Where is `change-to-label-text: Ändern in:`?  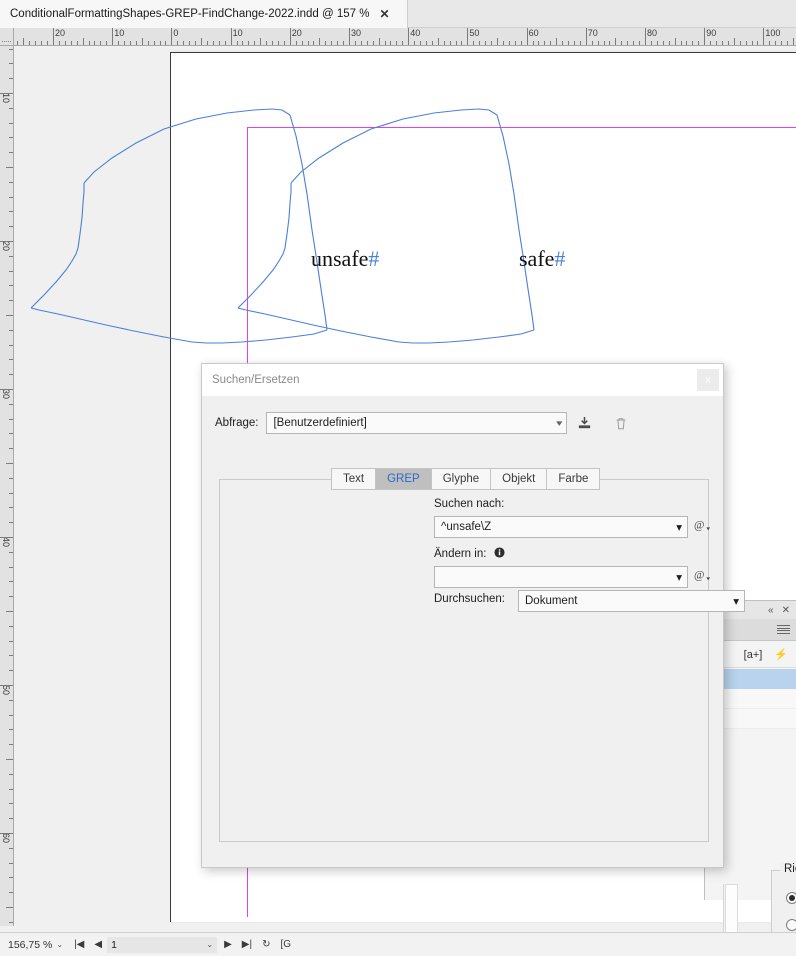
change-to-label-text: Ändern in: is located at coordinates (460, 554).